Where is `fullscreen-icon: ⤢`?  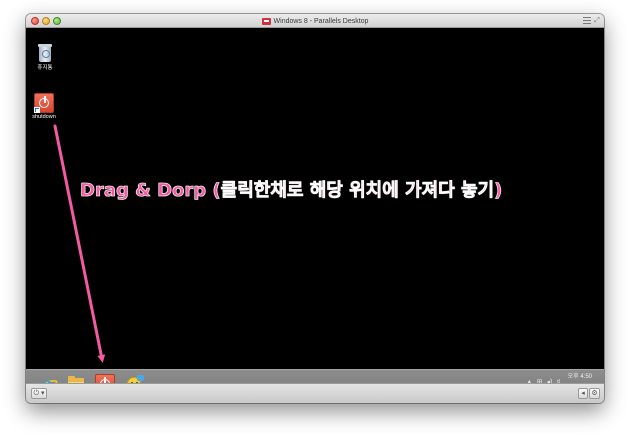
fullscreen-icon: ⤢ is located at coordinates (597, 21).